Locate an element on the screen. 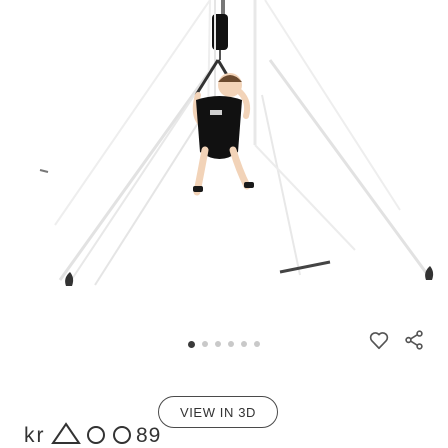 This screenshot has height=448, width=448. heart-outline-icon is located at coordinates (379, 341).